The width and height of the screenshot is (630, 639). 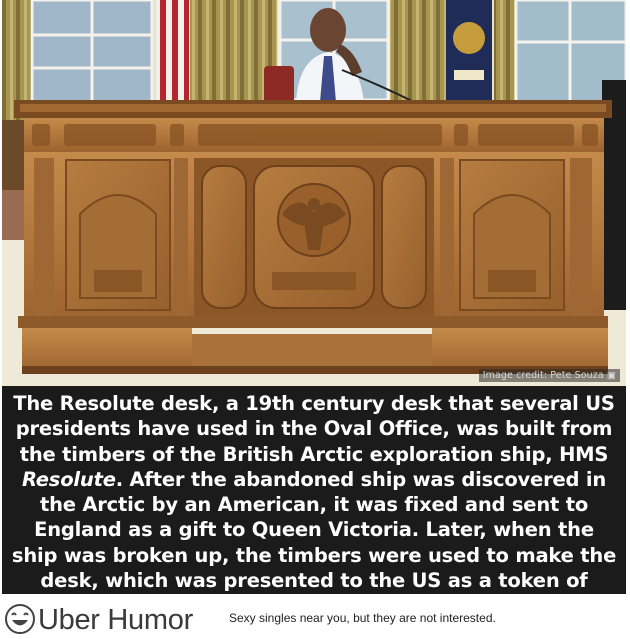 I want to click on image-credit-text: Image credit: Pete Souza, so click(x=543, y=375).